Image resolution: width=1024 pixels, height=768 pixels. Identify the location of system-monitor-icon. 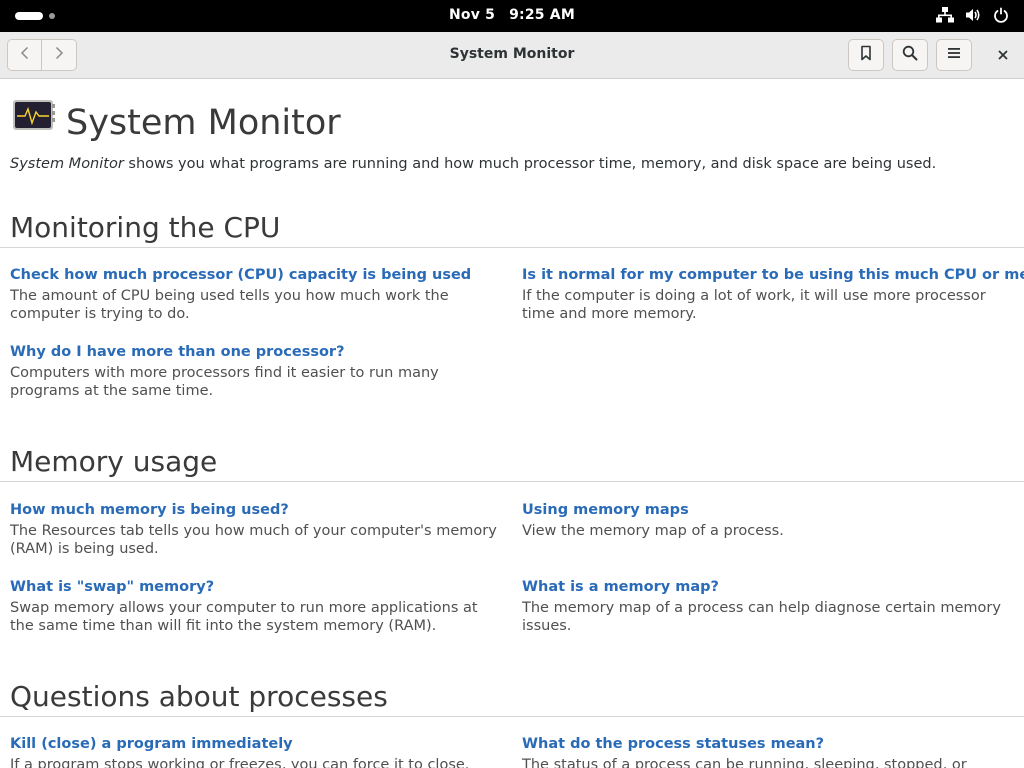
(34, 116).